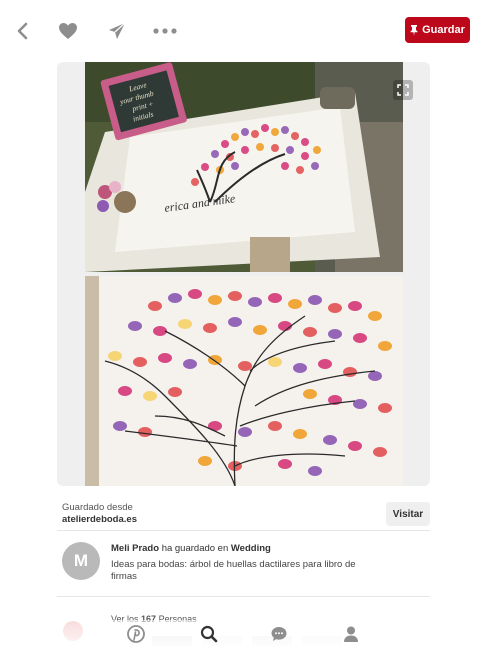 The width and height of the screenshot is (487, 655). Describe the element at coordinates (243, 31) in the screenshot. I see `top-bar: Guardar` at that location.